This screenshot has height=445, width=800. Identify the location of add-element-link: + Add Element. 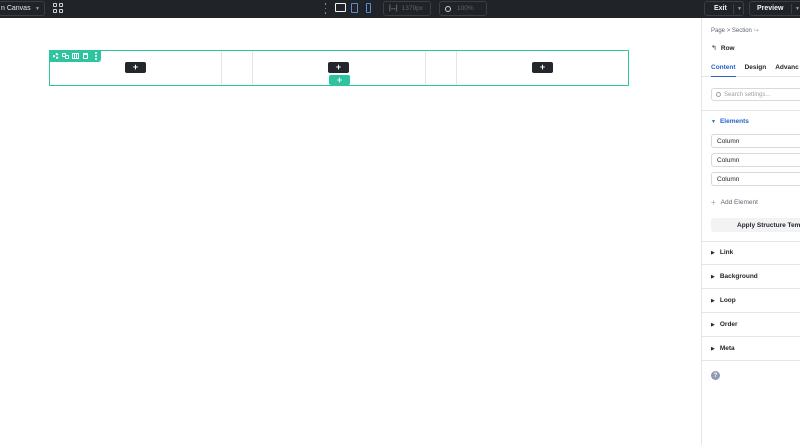
(734, 202).